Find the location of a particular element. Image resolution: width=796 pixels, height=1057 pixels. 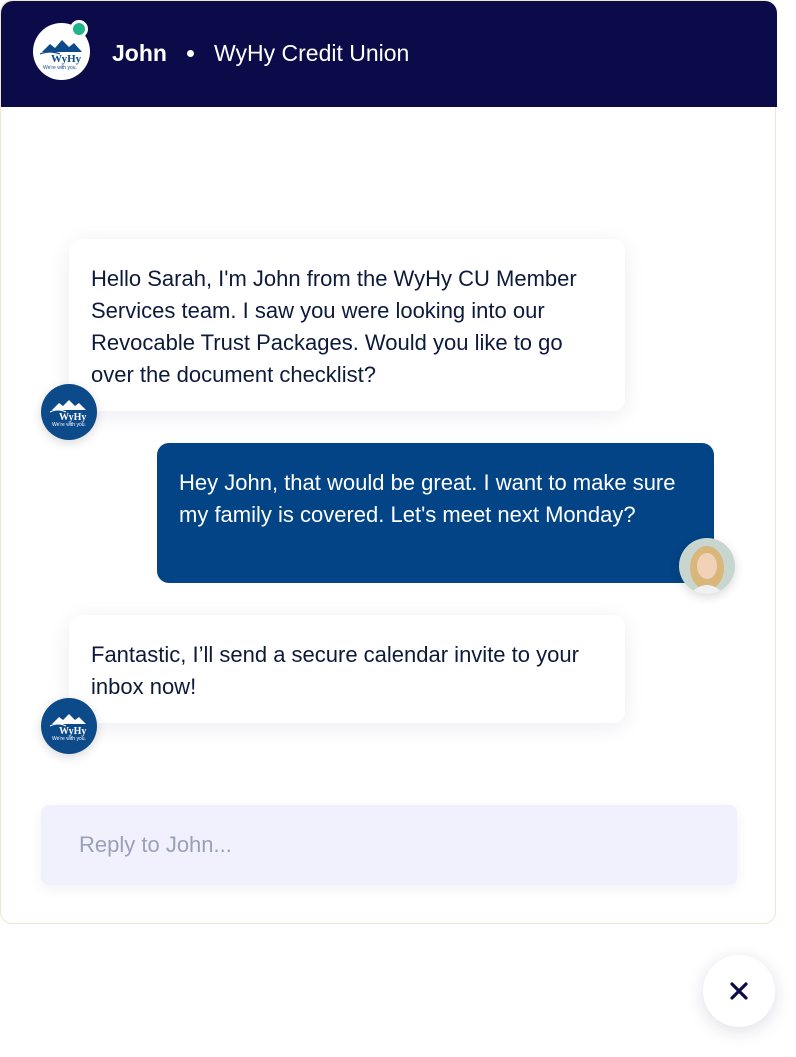

header-separator-dot is located at coordinates (190, 53).